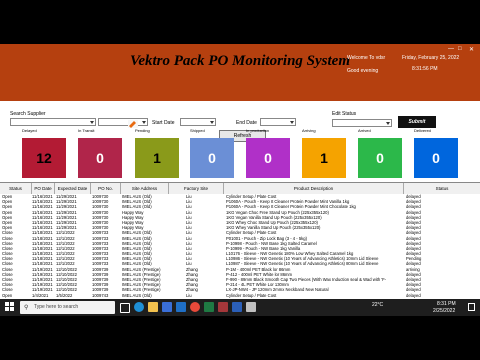 The width and height of the screenshot is (480, 360). I want to click on minimize-icon: —, so click(451, 49).